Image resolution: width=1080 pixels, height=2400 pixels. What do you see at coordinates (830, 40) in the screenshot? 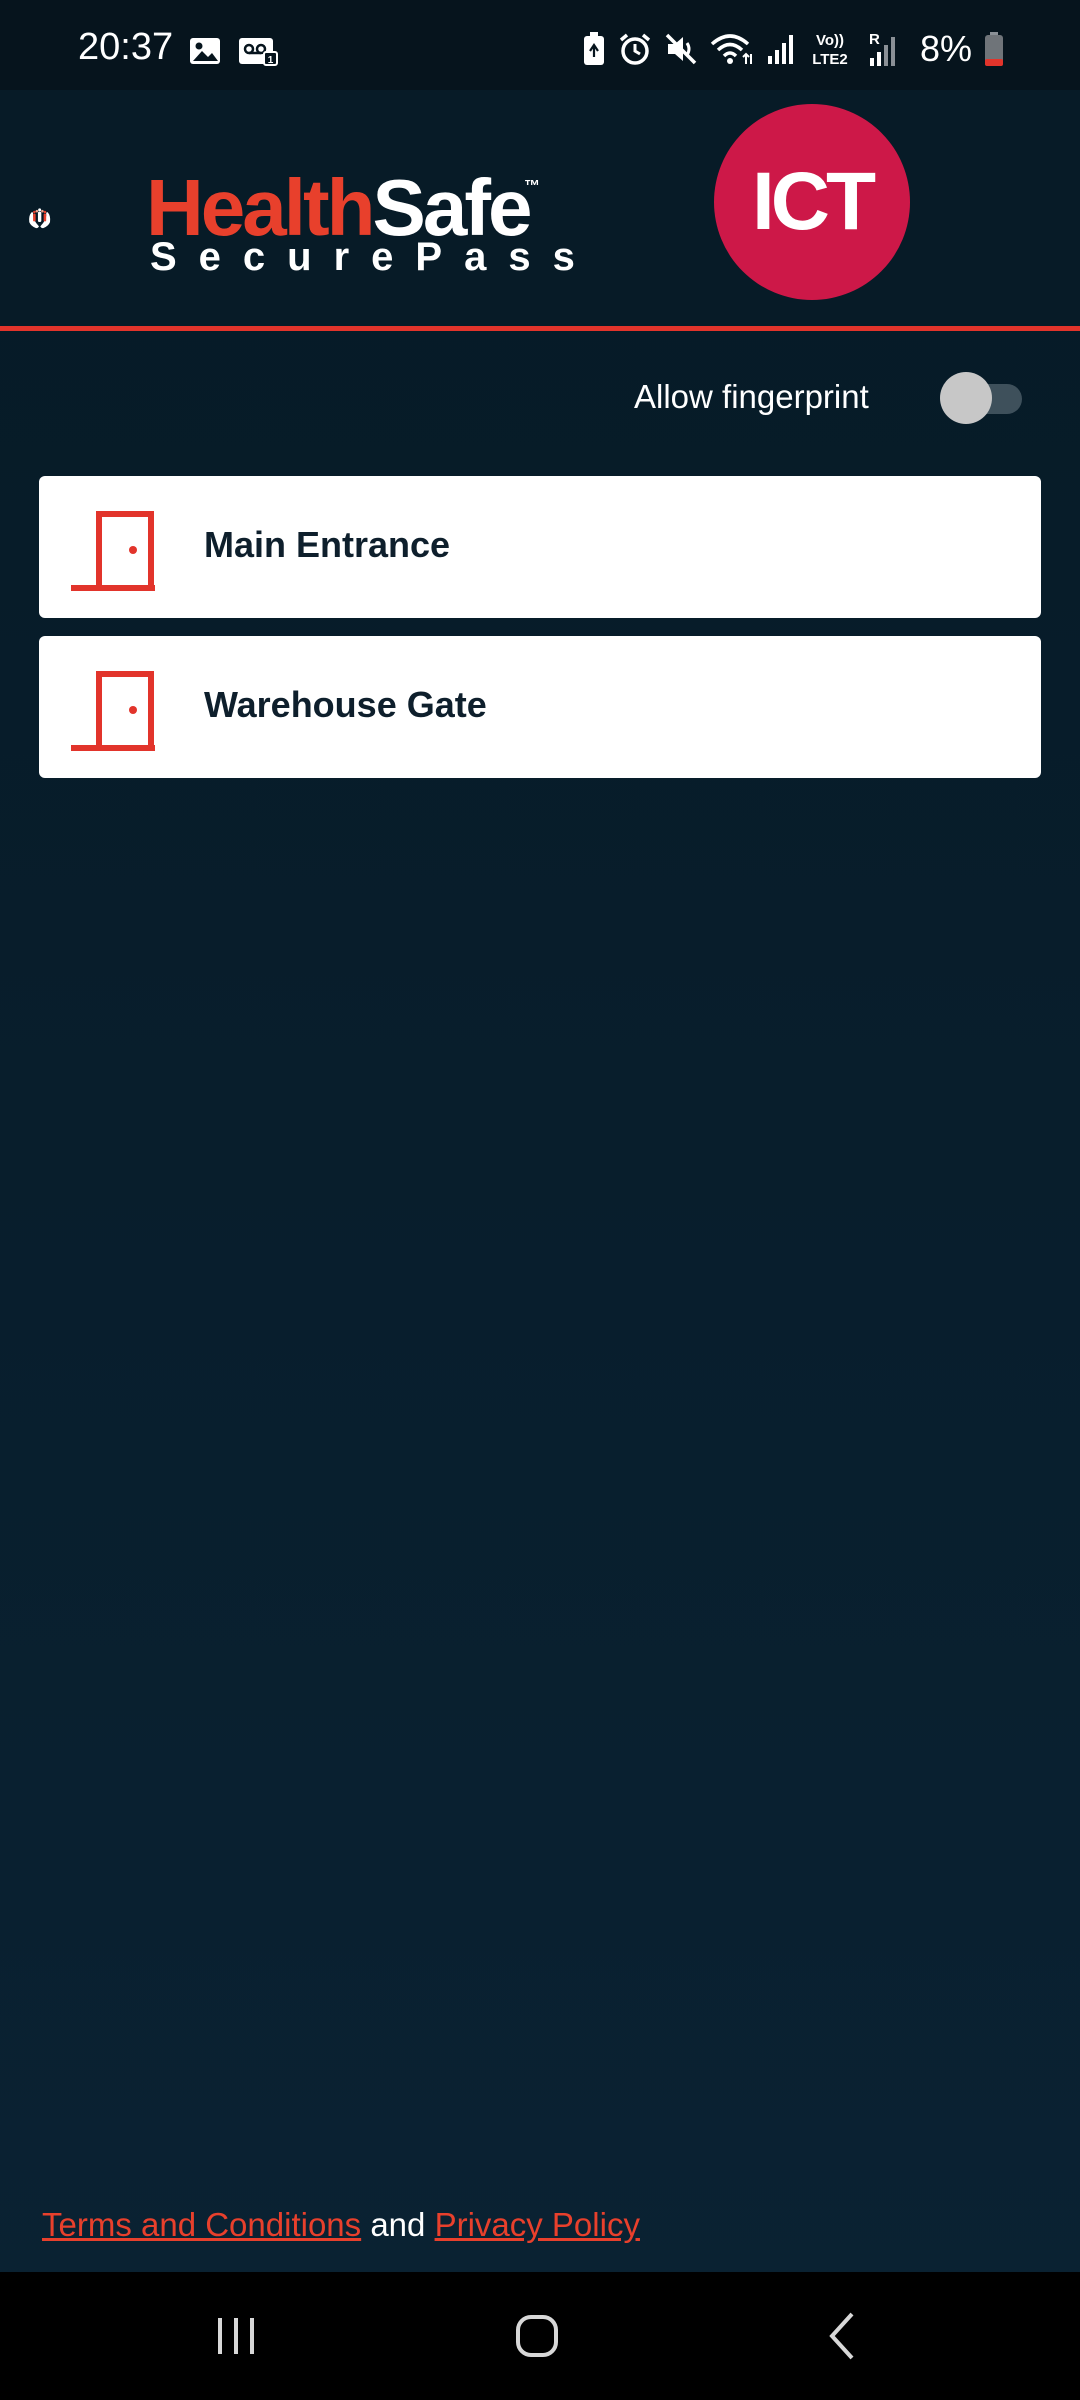
I see `volte-label-top: Vo))` at bounding box center [830, 40].